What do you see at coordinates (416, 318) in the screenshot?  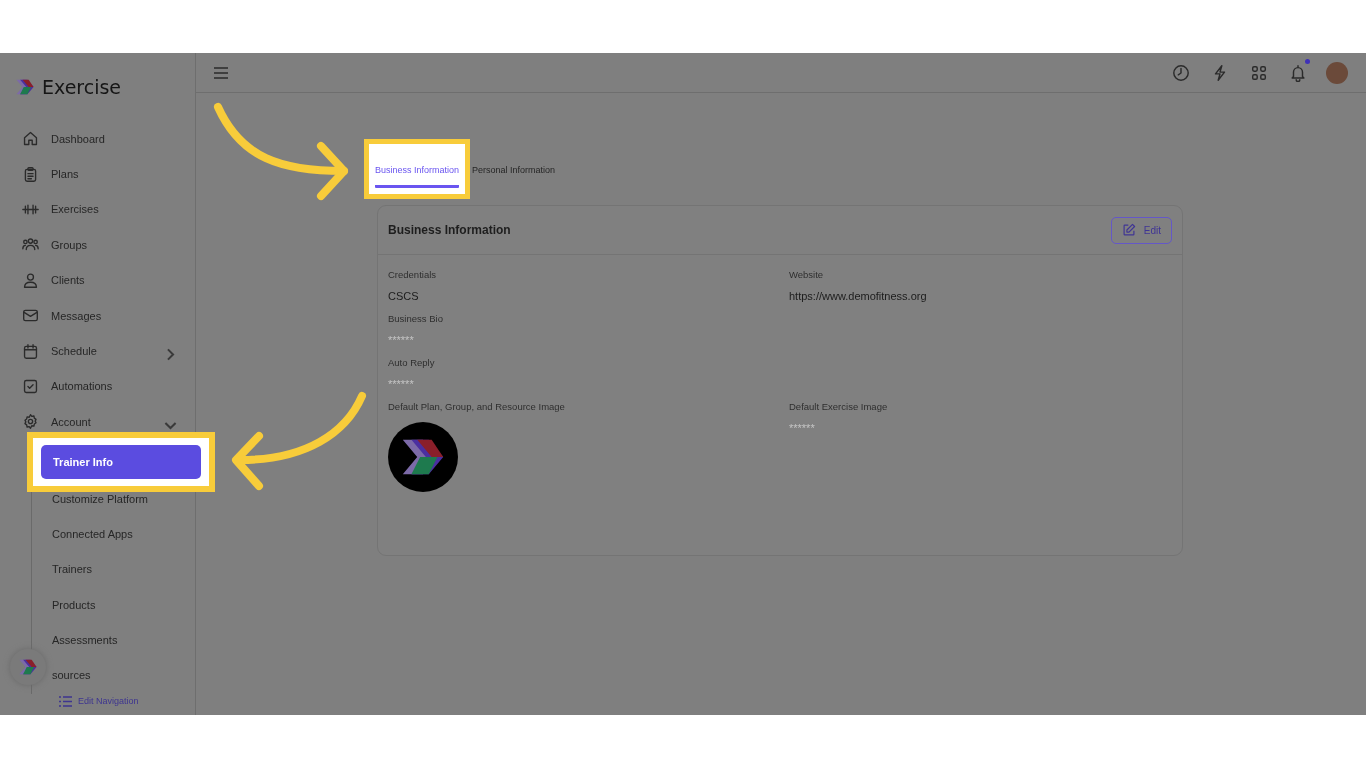 I see `field-label: Business Bio` at bounding box center [416, 318].